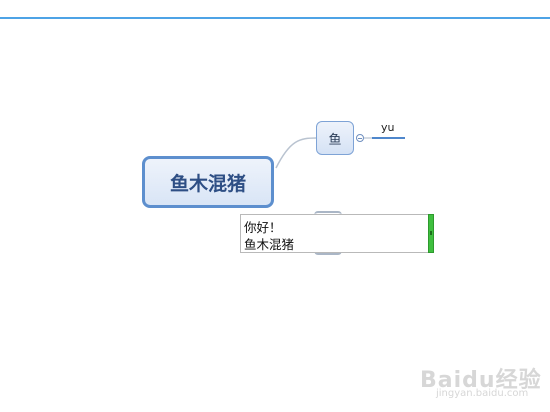 The height and width of the screenshot is (412, 550). I want to click on subtopic-node: 鱼, so click(335, 138).